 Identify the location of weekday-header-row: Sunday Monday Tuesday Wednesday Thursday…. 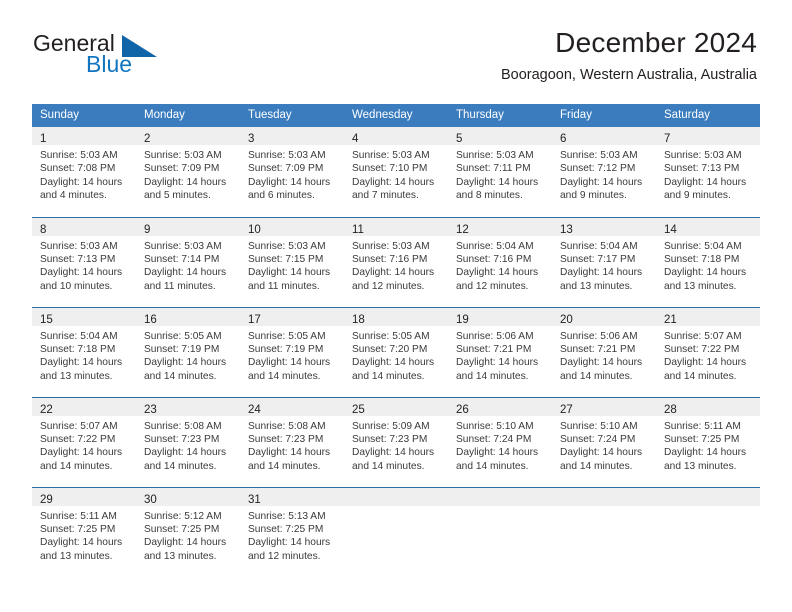
(396, 115).